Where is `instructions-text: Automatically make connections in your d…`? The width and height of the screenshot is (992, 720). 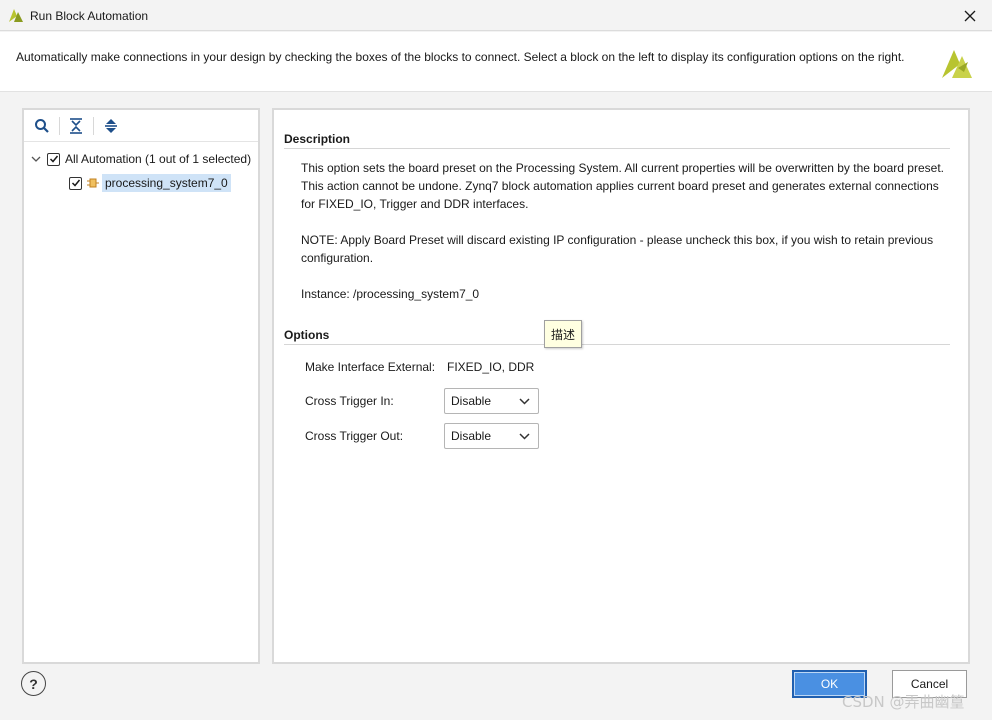 instructions-text: Automatically make connections in your d… is located at coordinates (460, 57).